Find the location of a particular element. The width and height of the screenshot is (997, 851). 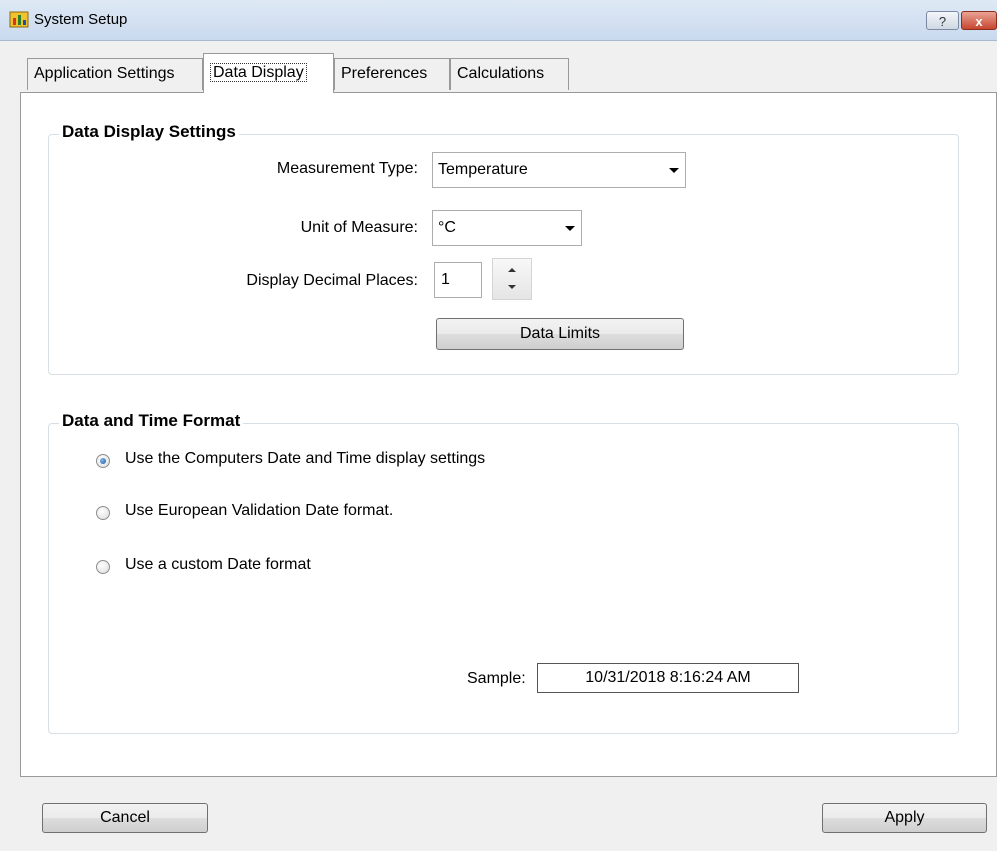

radio-label: Use a custom Date format is located at coordinates (218, 564).